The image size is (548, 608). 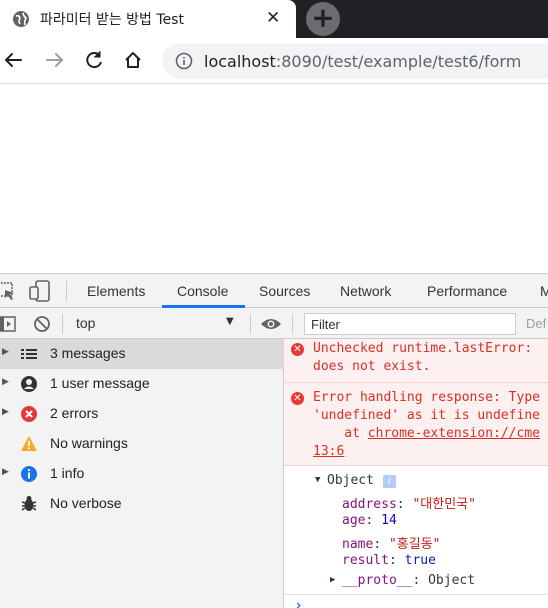 I want to click on tab-more: M, so click(x=544, y=291).